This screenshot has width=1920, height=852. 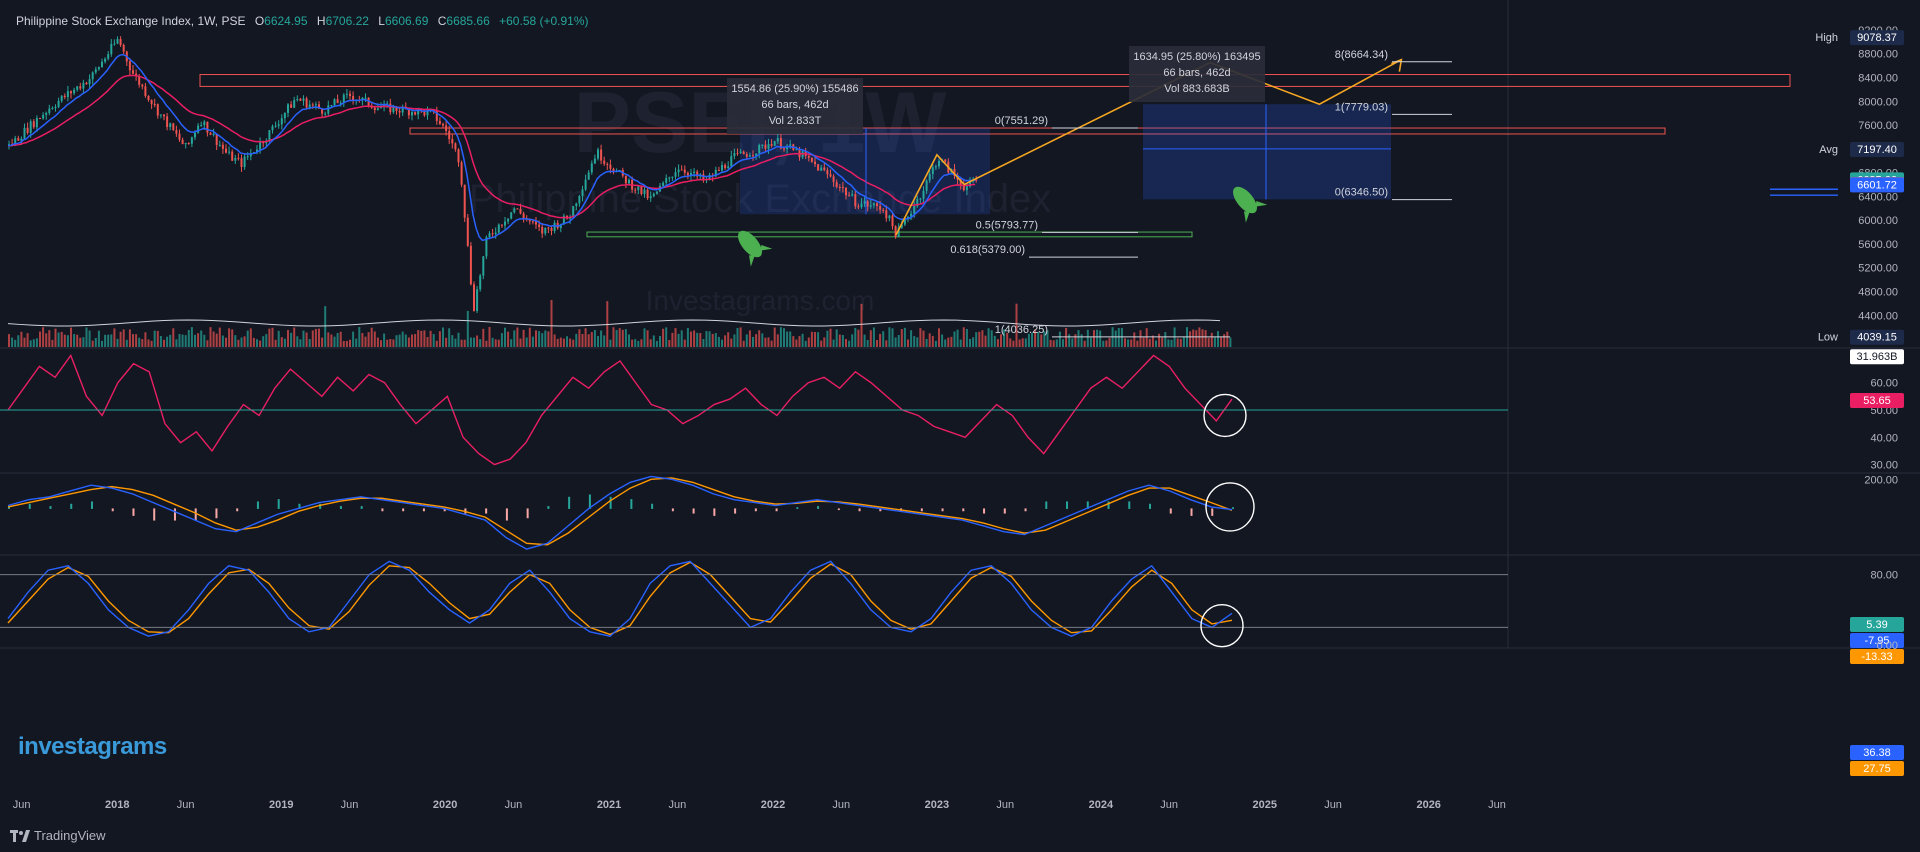 I want to click on resistance-zone, so click(x=995, y=80).